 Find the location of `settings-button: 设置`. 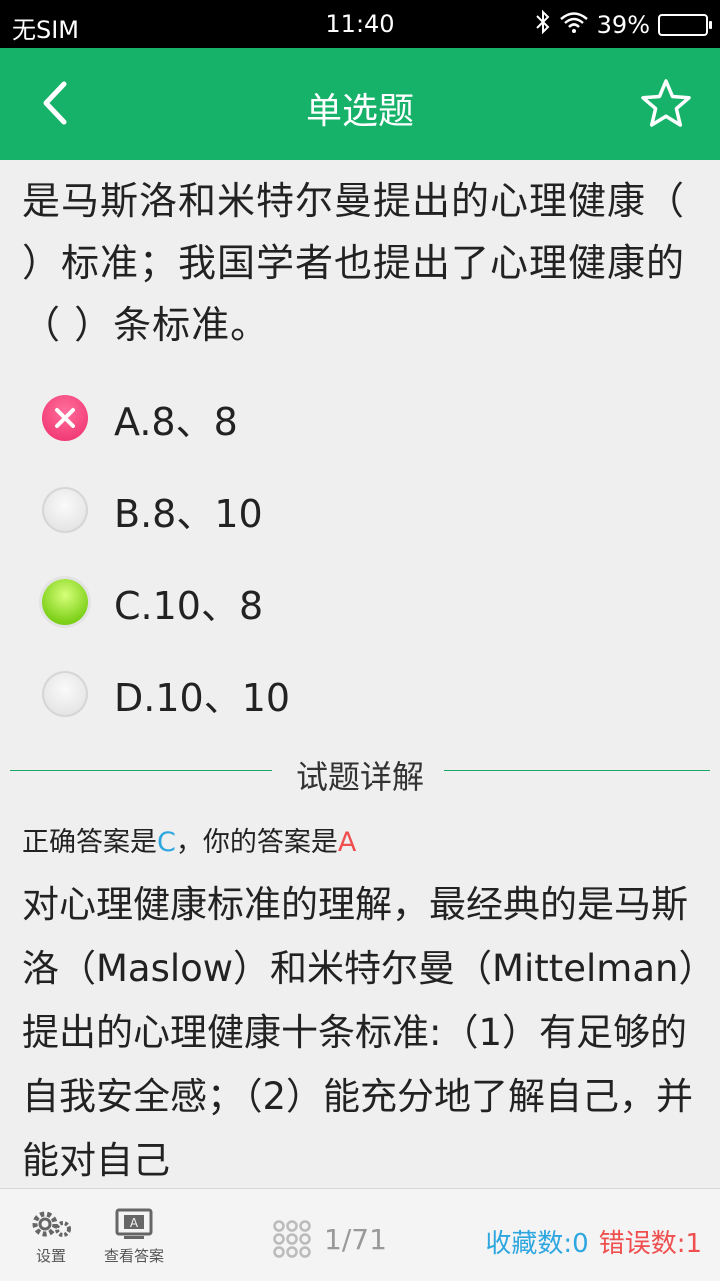

settings-button: 设置 is located at coordinates (51, 1236).